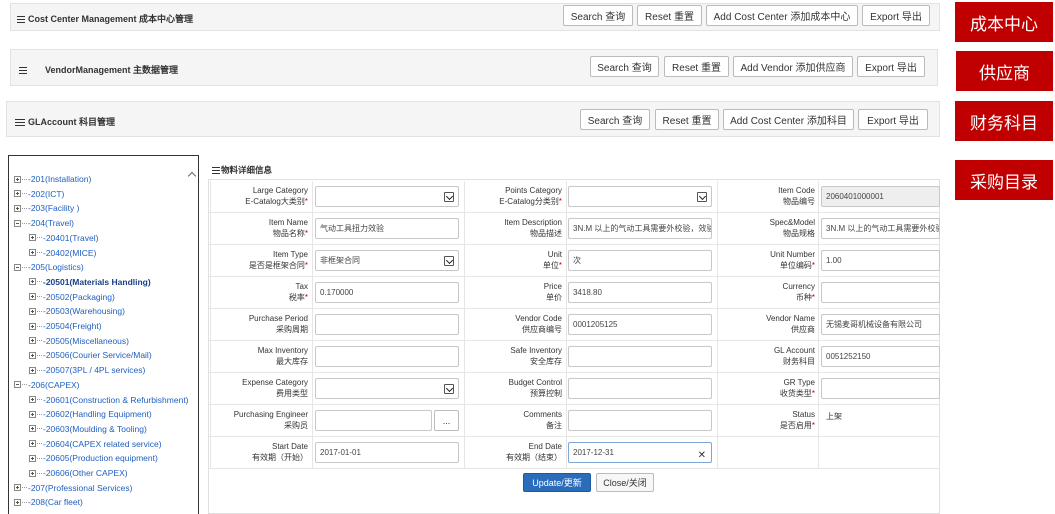 This screenshot has width=1055, height=514. Describe the element at coordinates (891, 66) in the screenshot. I see `vendor-export-button: Export 导出` at that location.